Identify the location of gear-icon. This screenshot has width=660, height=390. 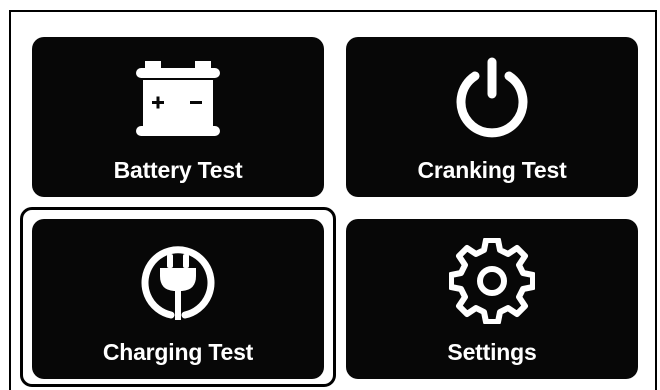
(492, 281).